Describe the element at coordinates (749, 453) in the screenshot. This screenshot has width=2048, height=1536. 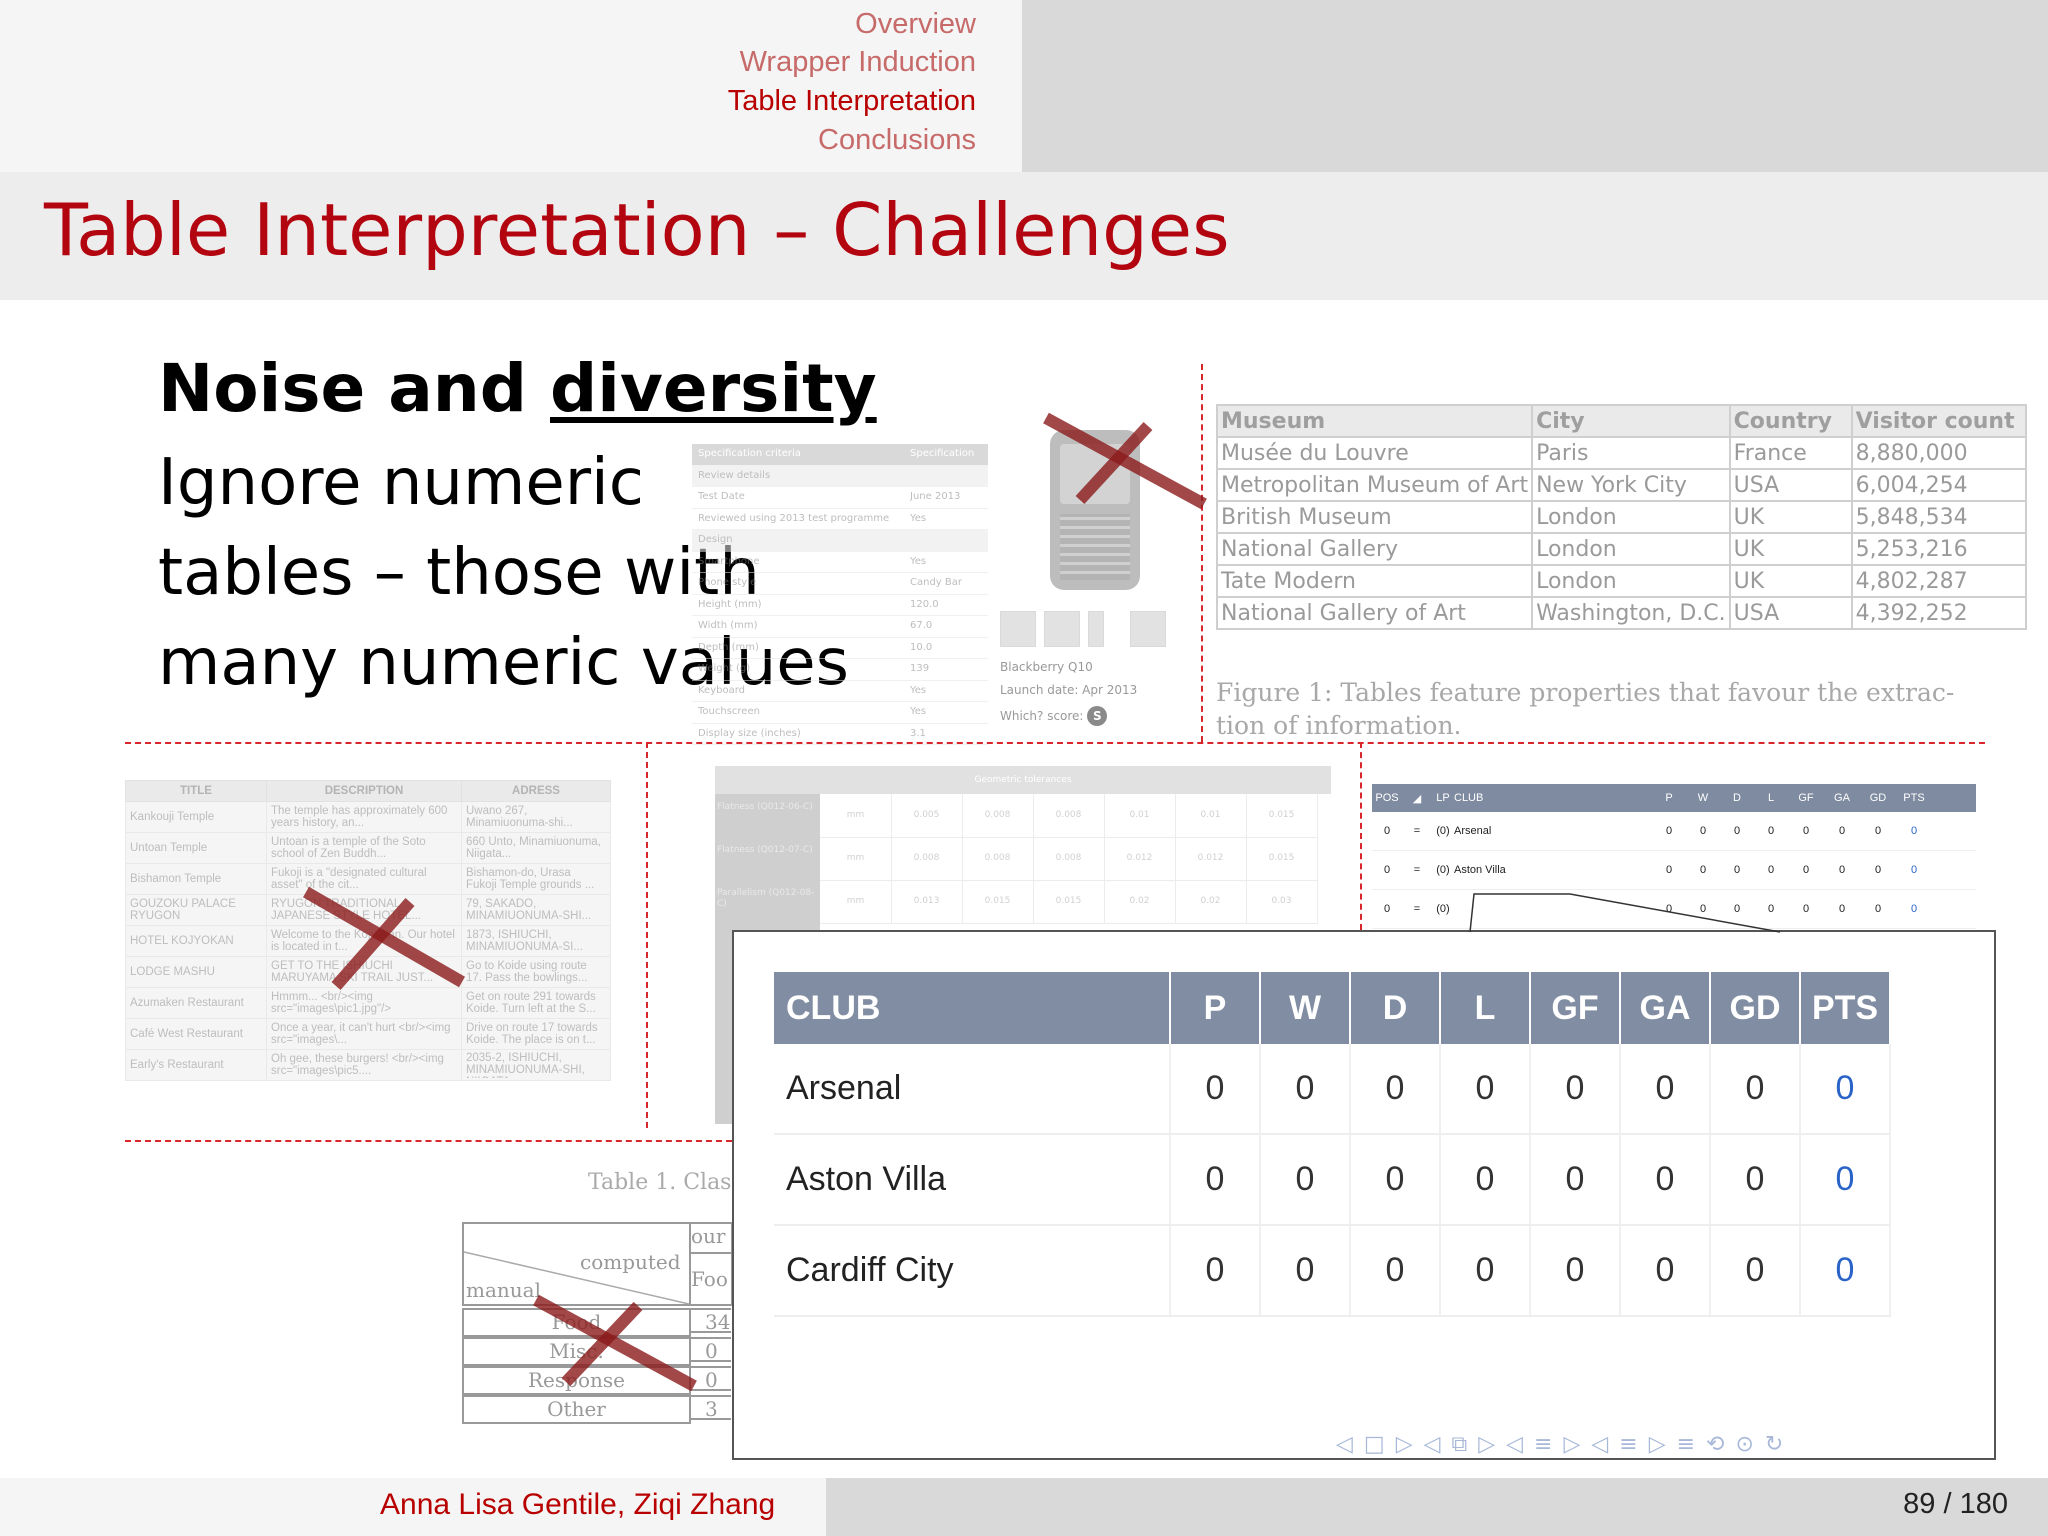
I see `spec-header-cell: Specification criteria` at that location.